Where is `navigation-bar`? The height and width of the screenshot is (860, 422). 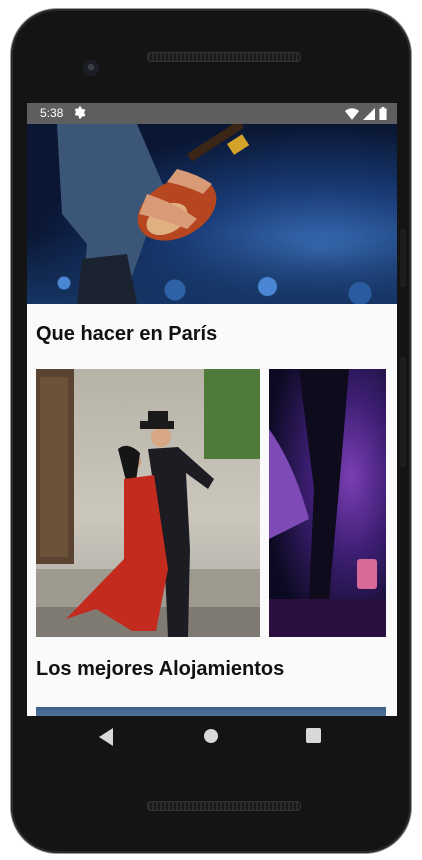 navigation-bar is located at coordinates (212, 738).